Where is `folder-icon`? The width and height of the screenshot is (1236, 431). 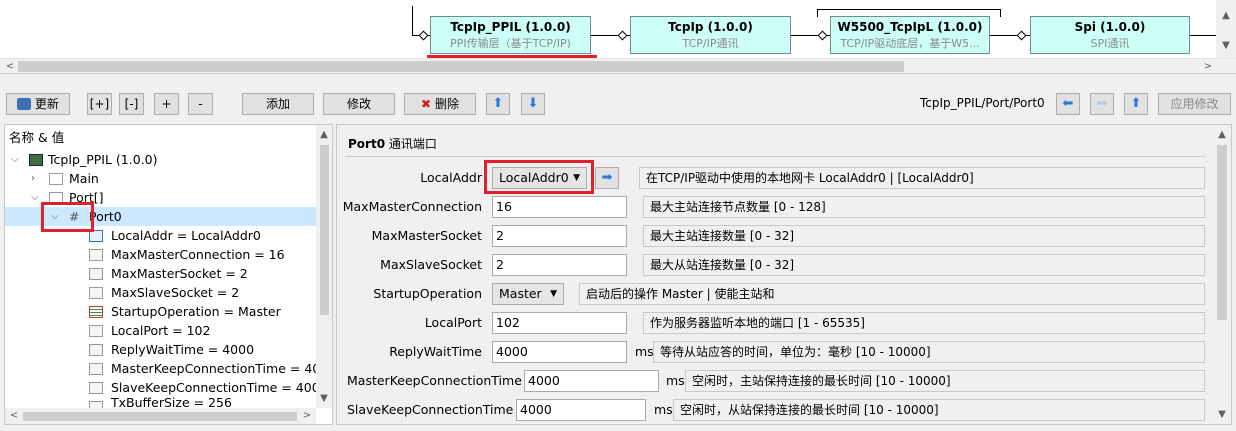
folder-icon is located at coordinates (56, 179).